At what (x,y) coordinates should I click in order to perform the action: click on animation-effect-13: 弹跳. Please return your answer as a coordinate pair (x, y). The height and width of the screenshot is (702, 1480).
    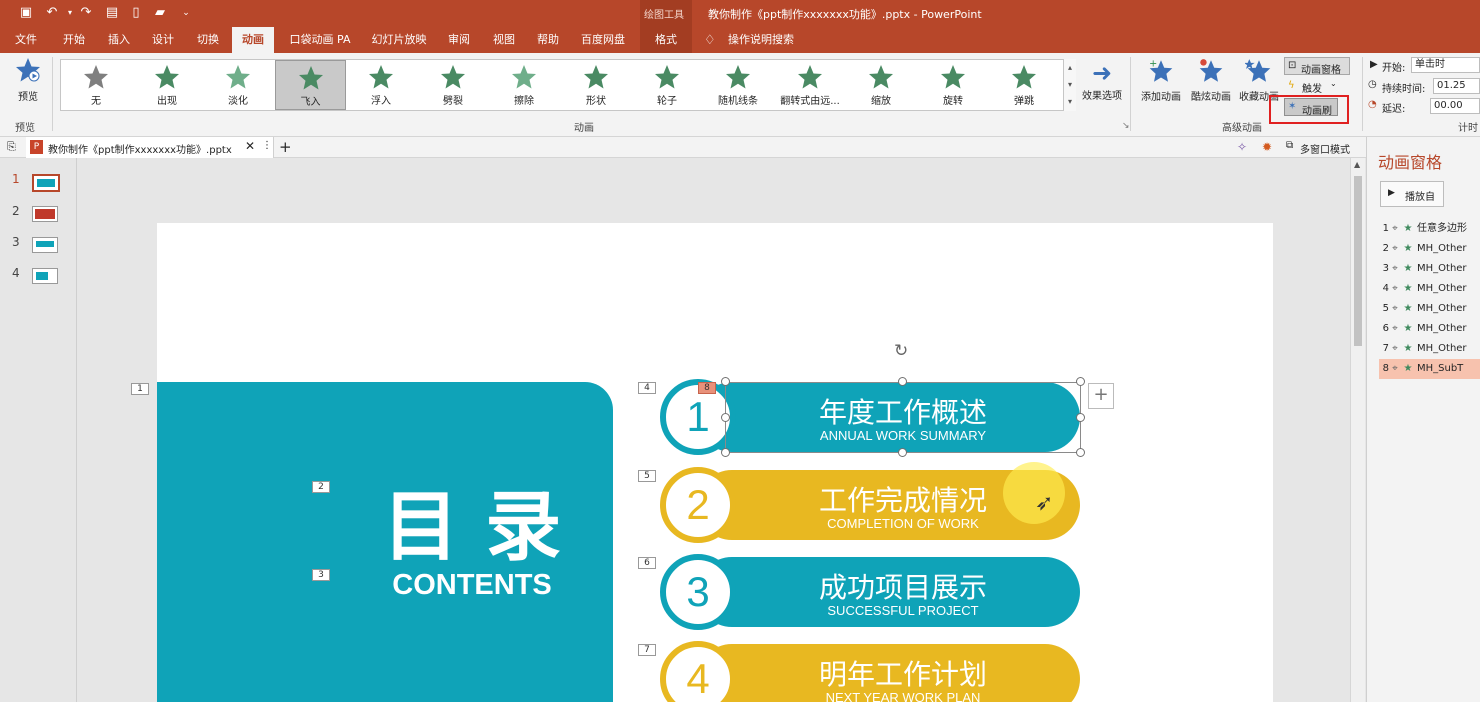
    Looking at the image, I should click on (1024, 85).